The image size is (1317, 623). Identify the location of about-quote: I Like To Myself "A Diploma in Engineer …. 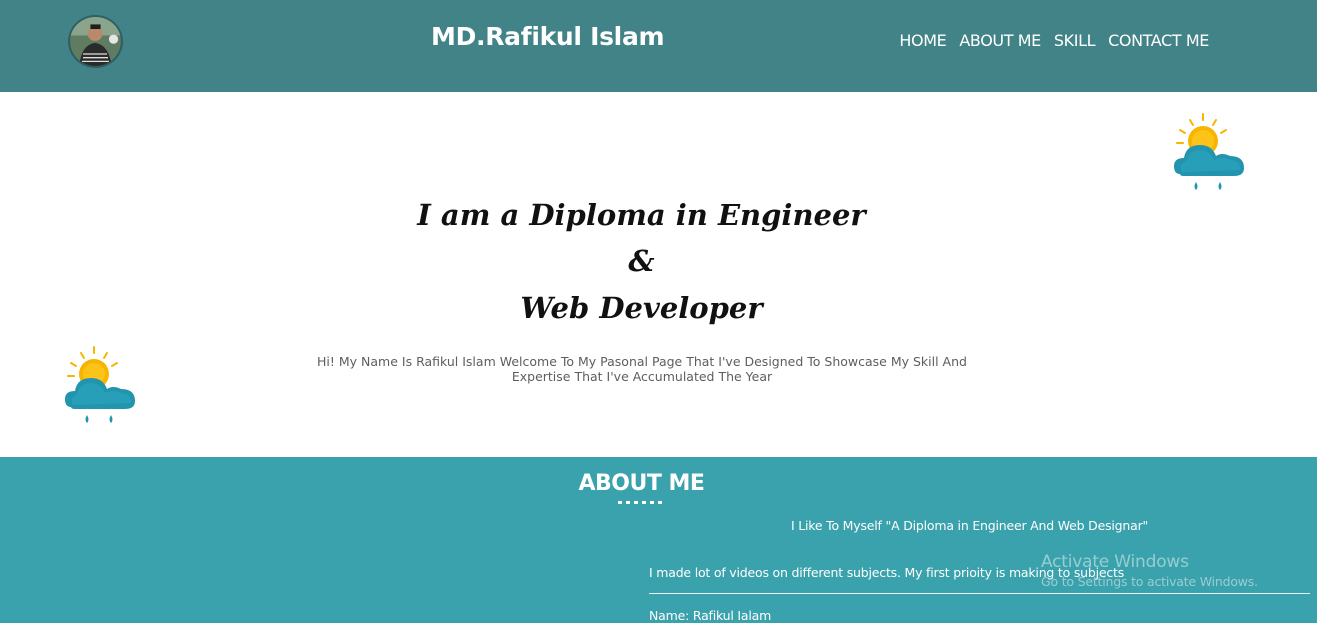
(970, 525).